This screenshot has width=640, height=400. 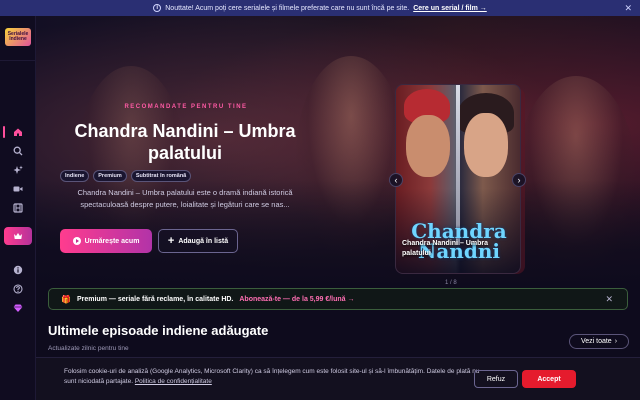 What do you see at coordinates (18, 308) in the screenshot?
I see `diamond-icon` at bounding box center [18, 308].